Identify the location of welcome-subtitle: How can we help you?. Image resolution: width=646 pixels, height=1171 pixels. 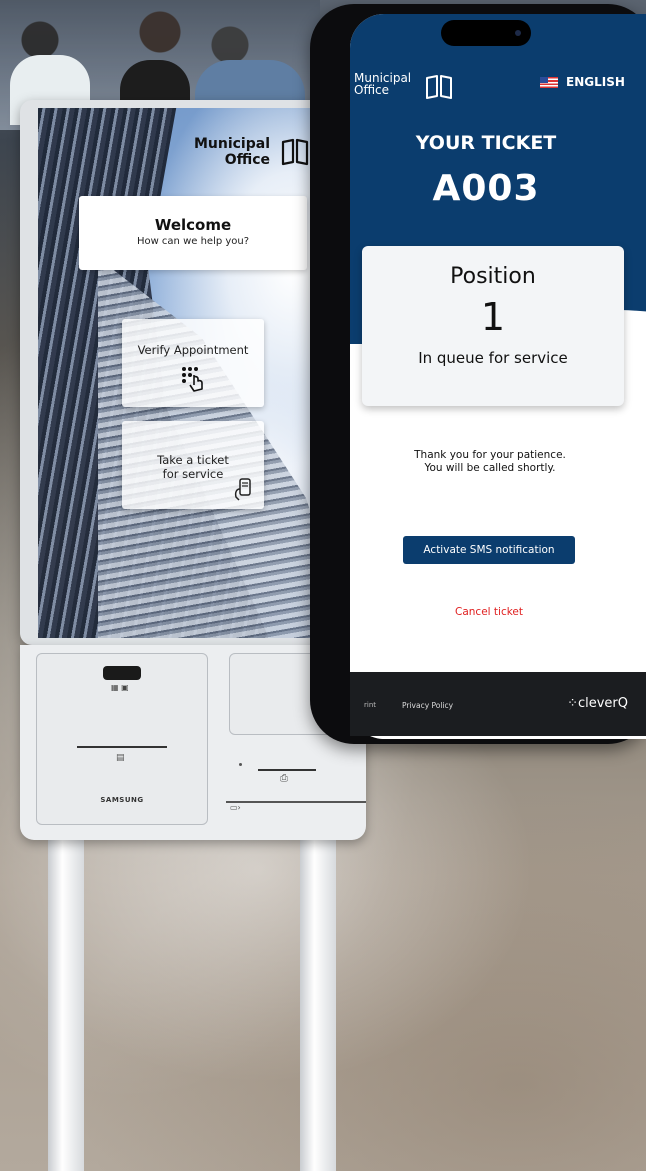
(193, 241).